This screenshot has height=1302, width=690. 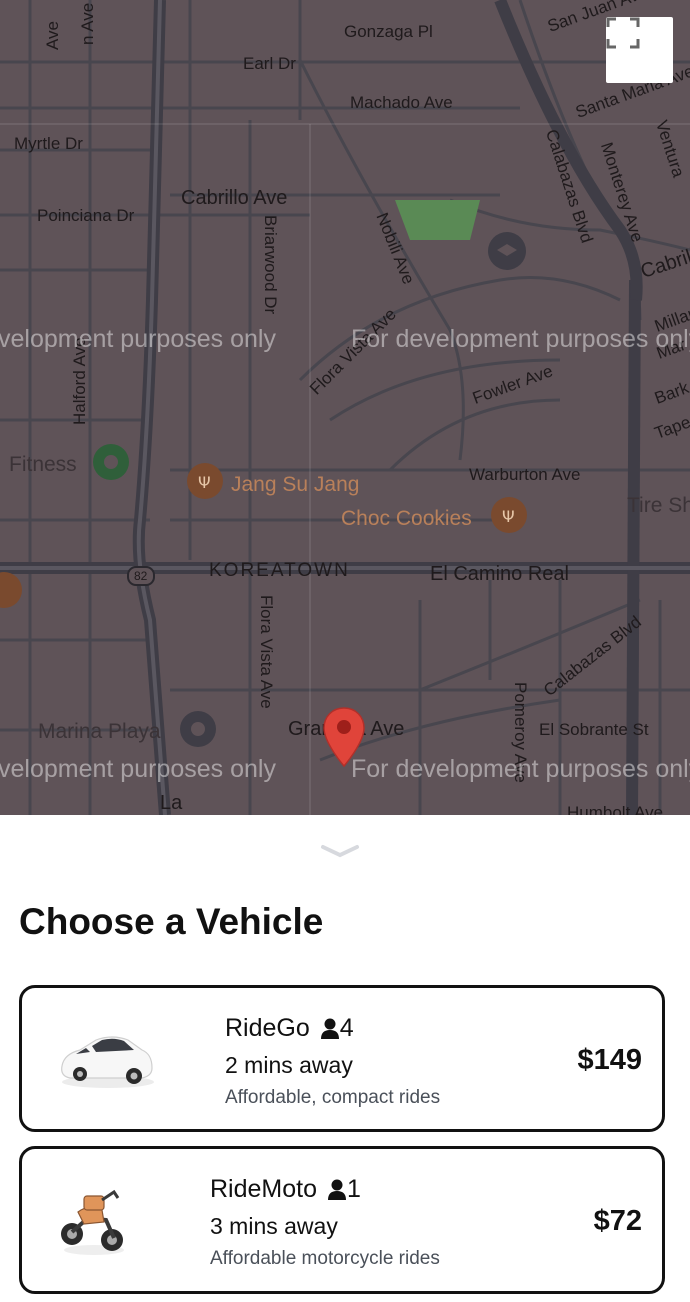 What do you see at coordinates (388, 31) in the screenshot?
I see `road-label: Gonzaga Pl` at bounding box center [388, 31].